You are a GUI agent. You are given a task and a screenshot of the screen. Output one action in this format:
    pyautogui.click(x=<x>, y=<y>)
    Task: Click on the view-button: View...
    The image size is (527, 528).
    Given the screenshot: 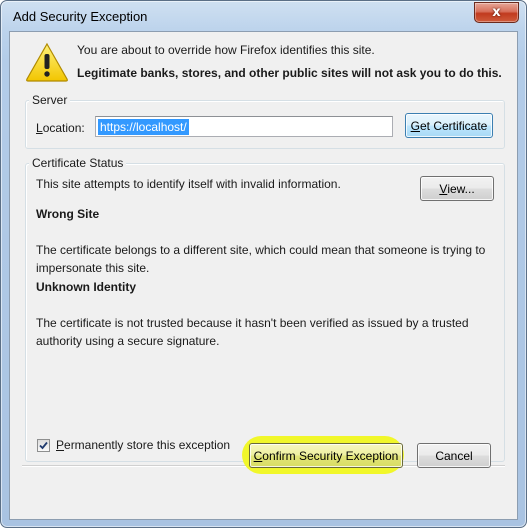 What is the action you would take?
    pyautogui.click(x=457, y=188)
    